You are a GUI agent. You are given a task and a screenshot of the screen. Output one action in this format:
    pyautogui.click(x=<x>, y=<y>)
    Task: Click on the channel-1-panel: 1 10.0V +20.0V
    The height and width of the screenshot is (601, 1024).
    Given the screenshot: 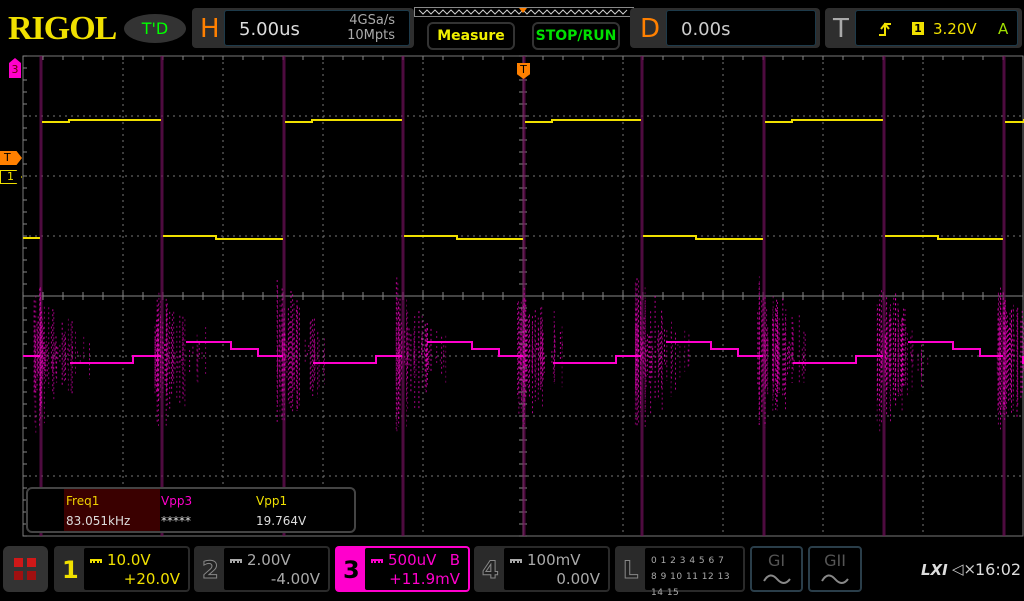 What is the action you would take?
    pyautogui.click(x=122, y=569)
    